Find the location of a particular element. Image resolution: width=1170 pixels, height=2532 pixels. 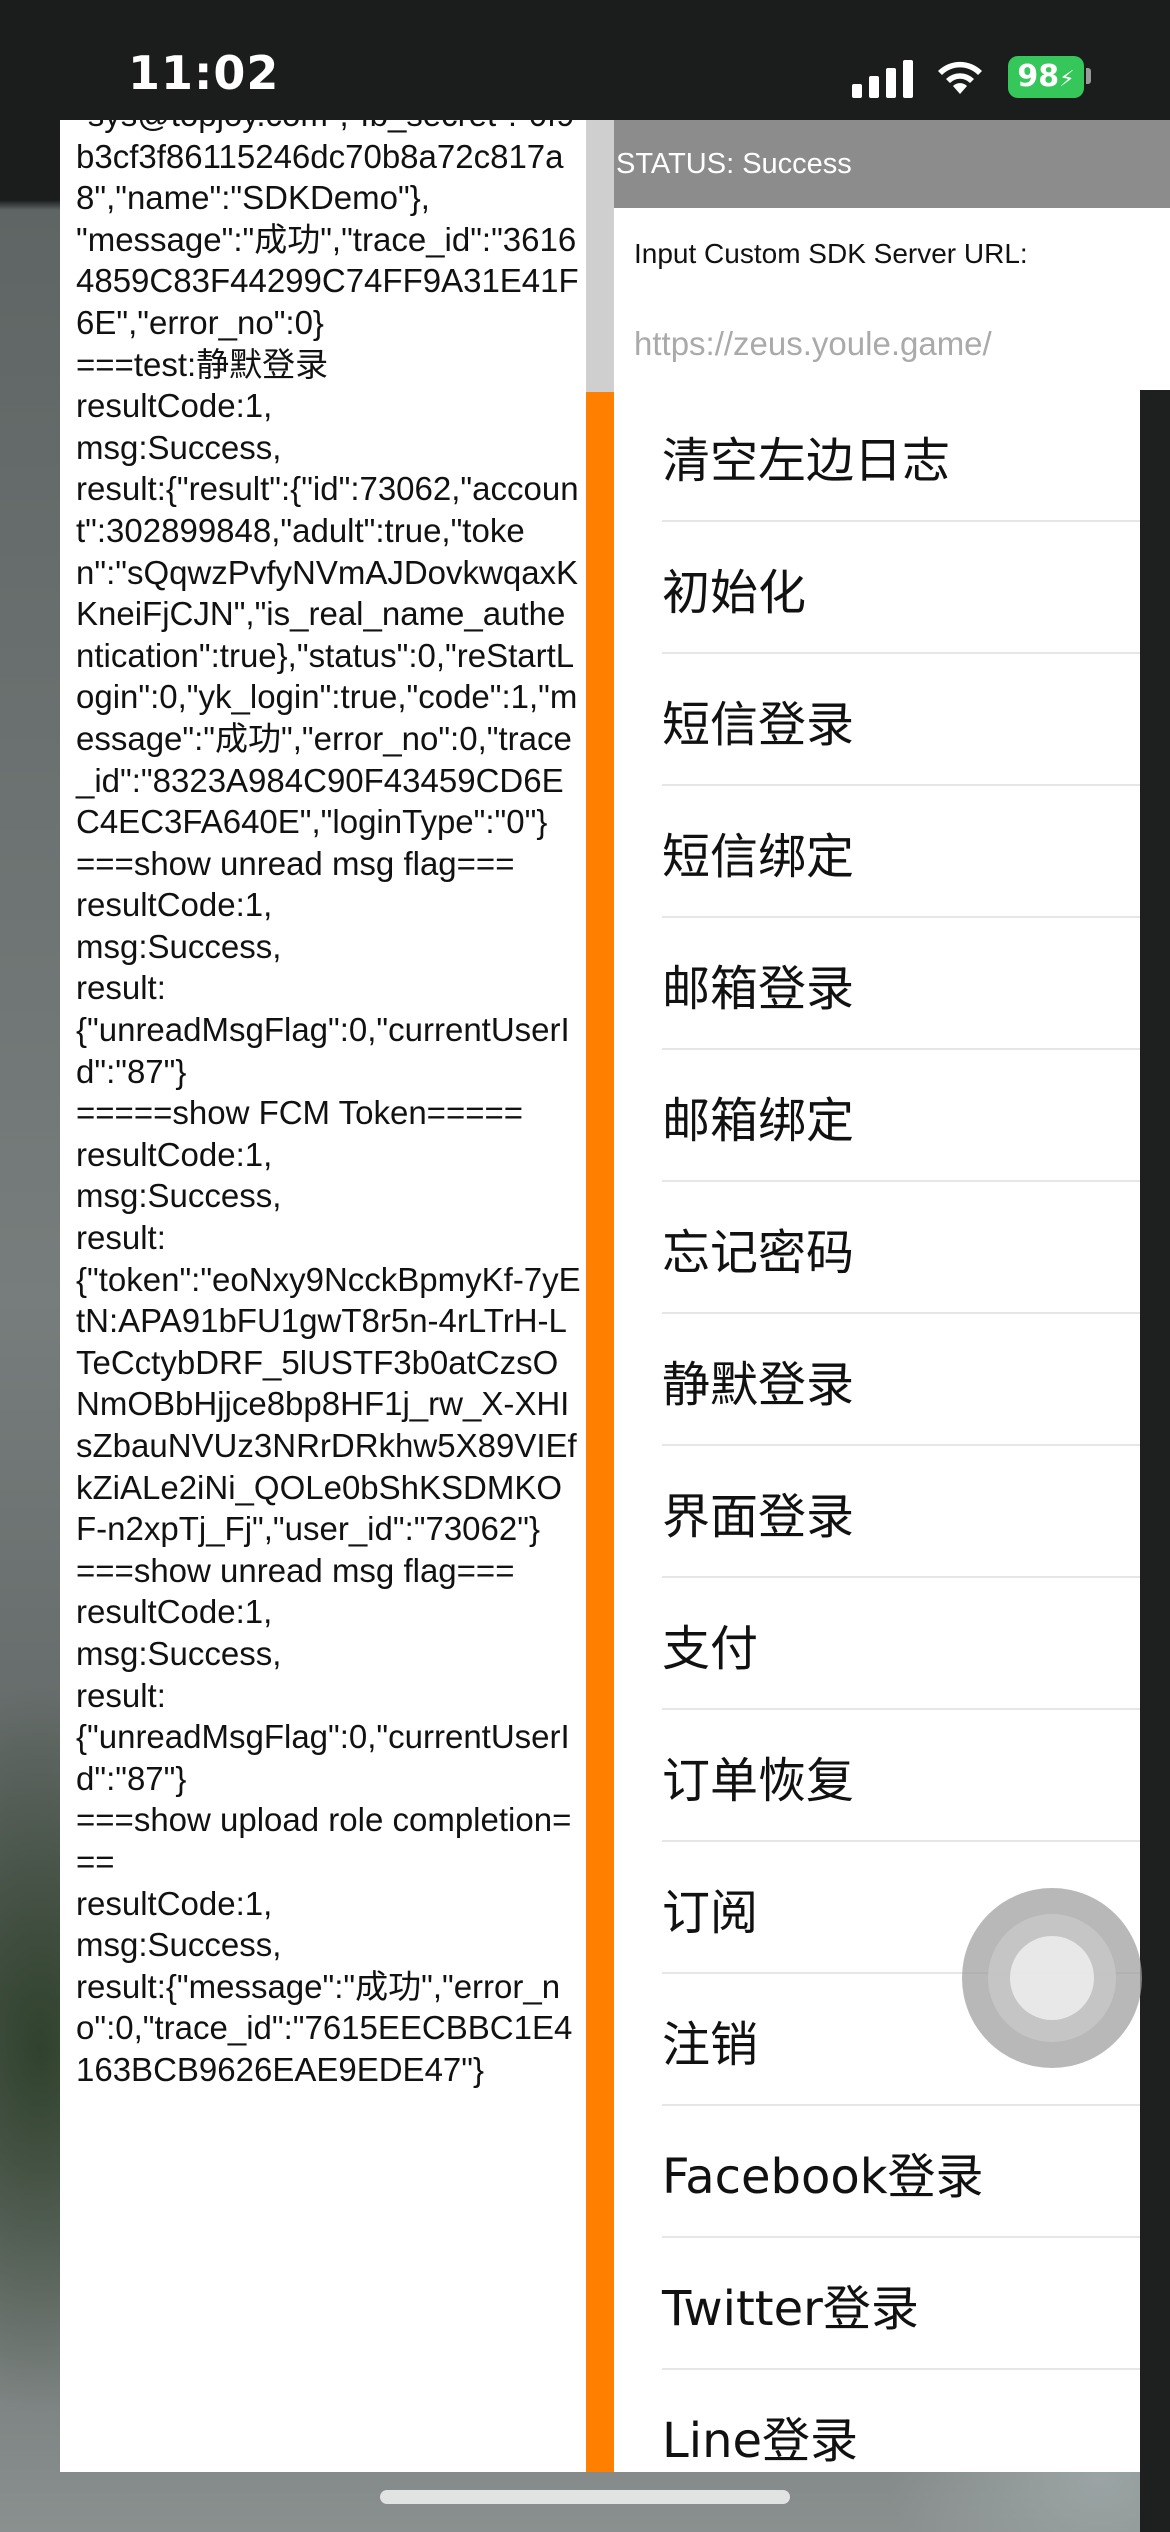

menu-item-label: 订阅 is located at coordinates (710, 1913).